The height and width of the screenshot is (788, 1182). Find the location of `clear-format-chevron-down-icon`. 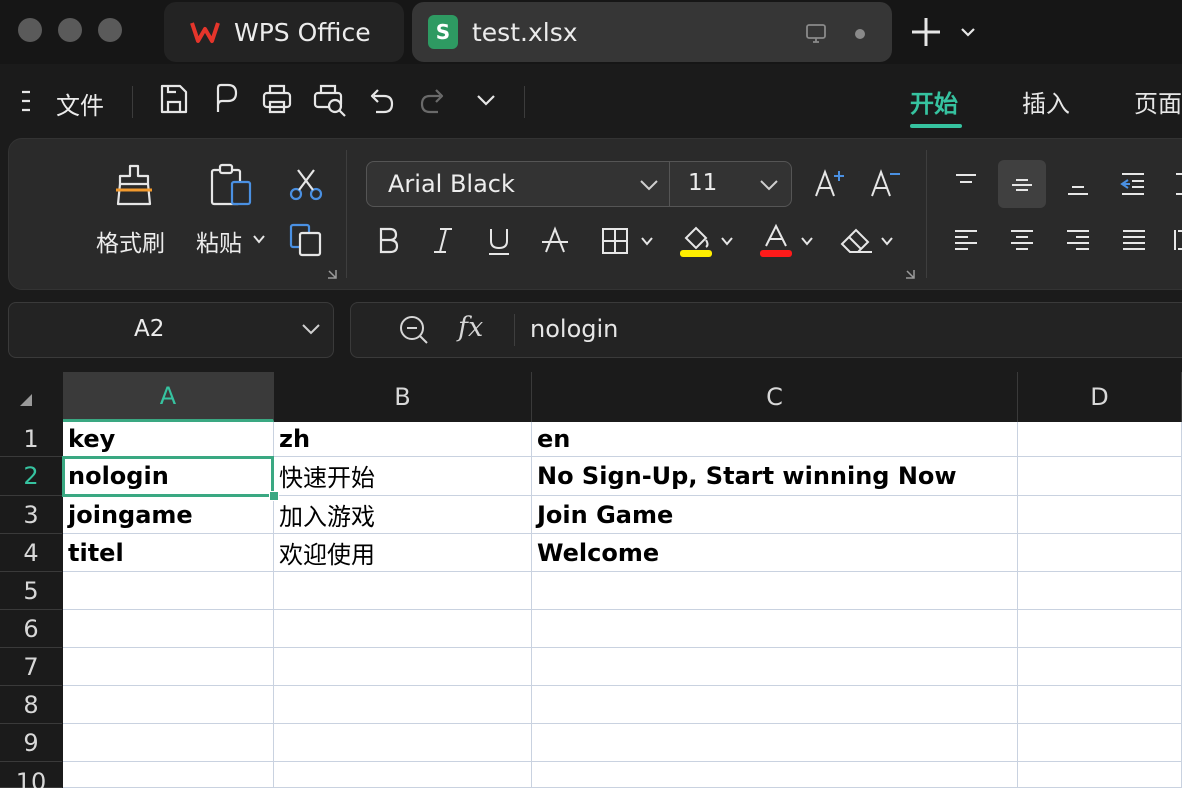

clear-format-chevron-down-icon is located at coordinates (887, 241).